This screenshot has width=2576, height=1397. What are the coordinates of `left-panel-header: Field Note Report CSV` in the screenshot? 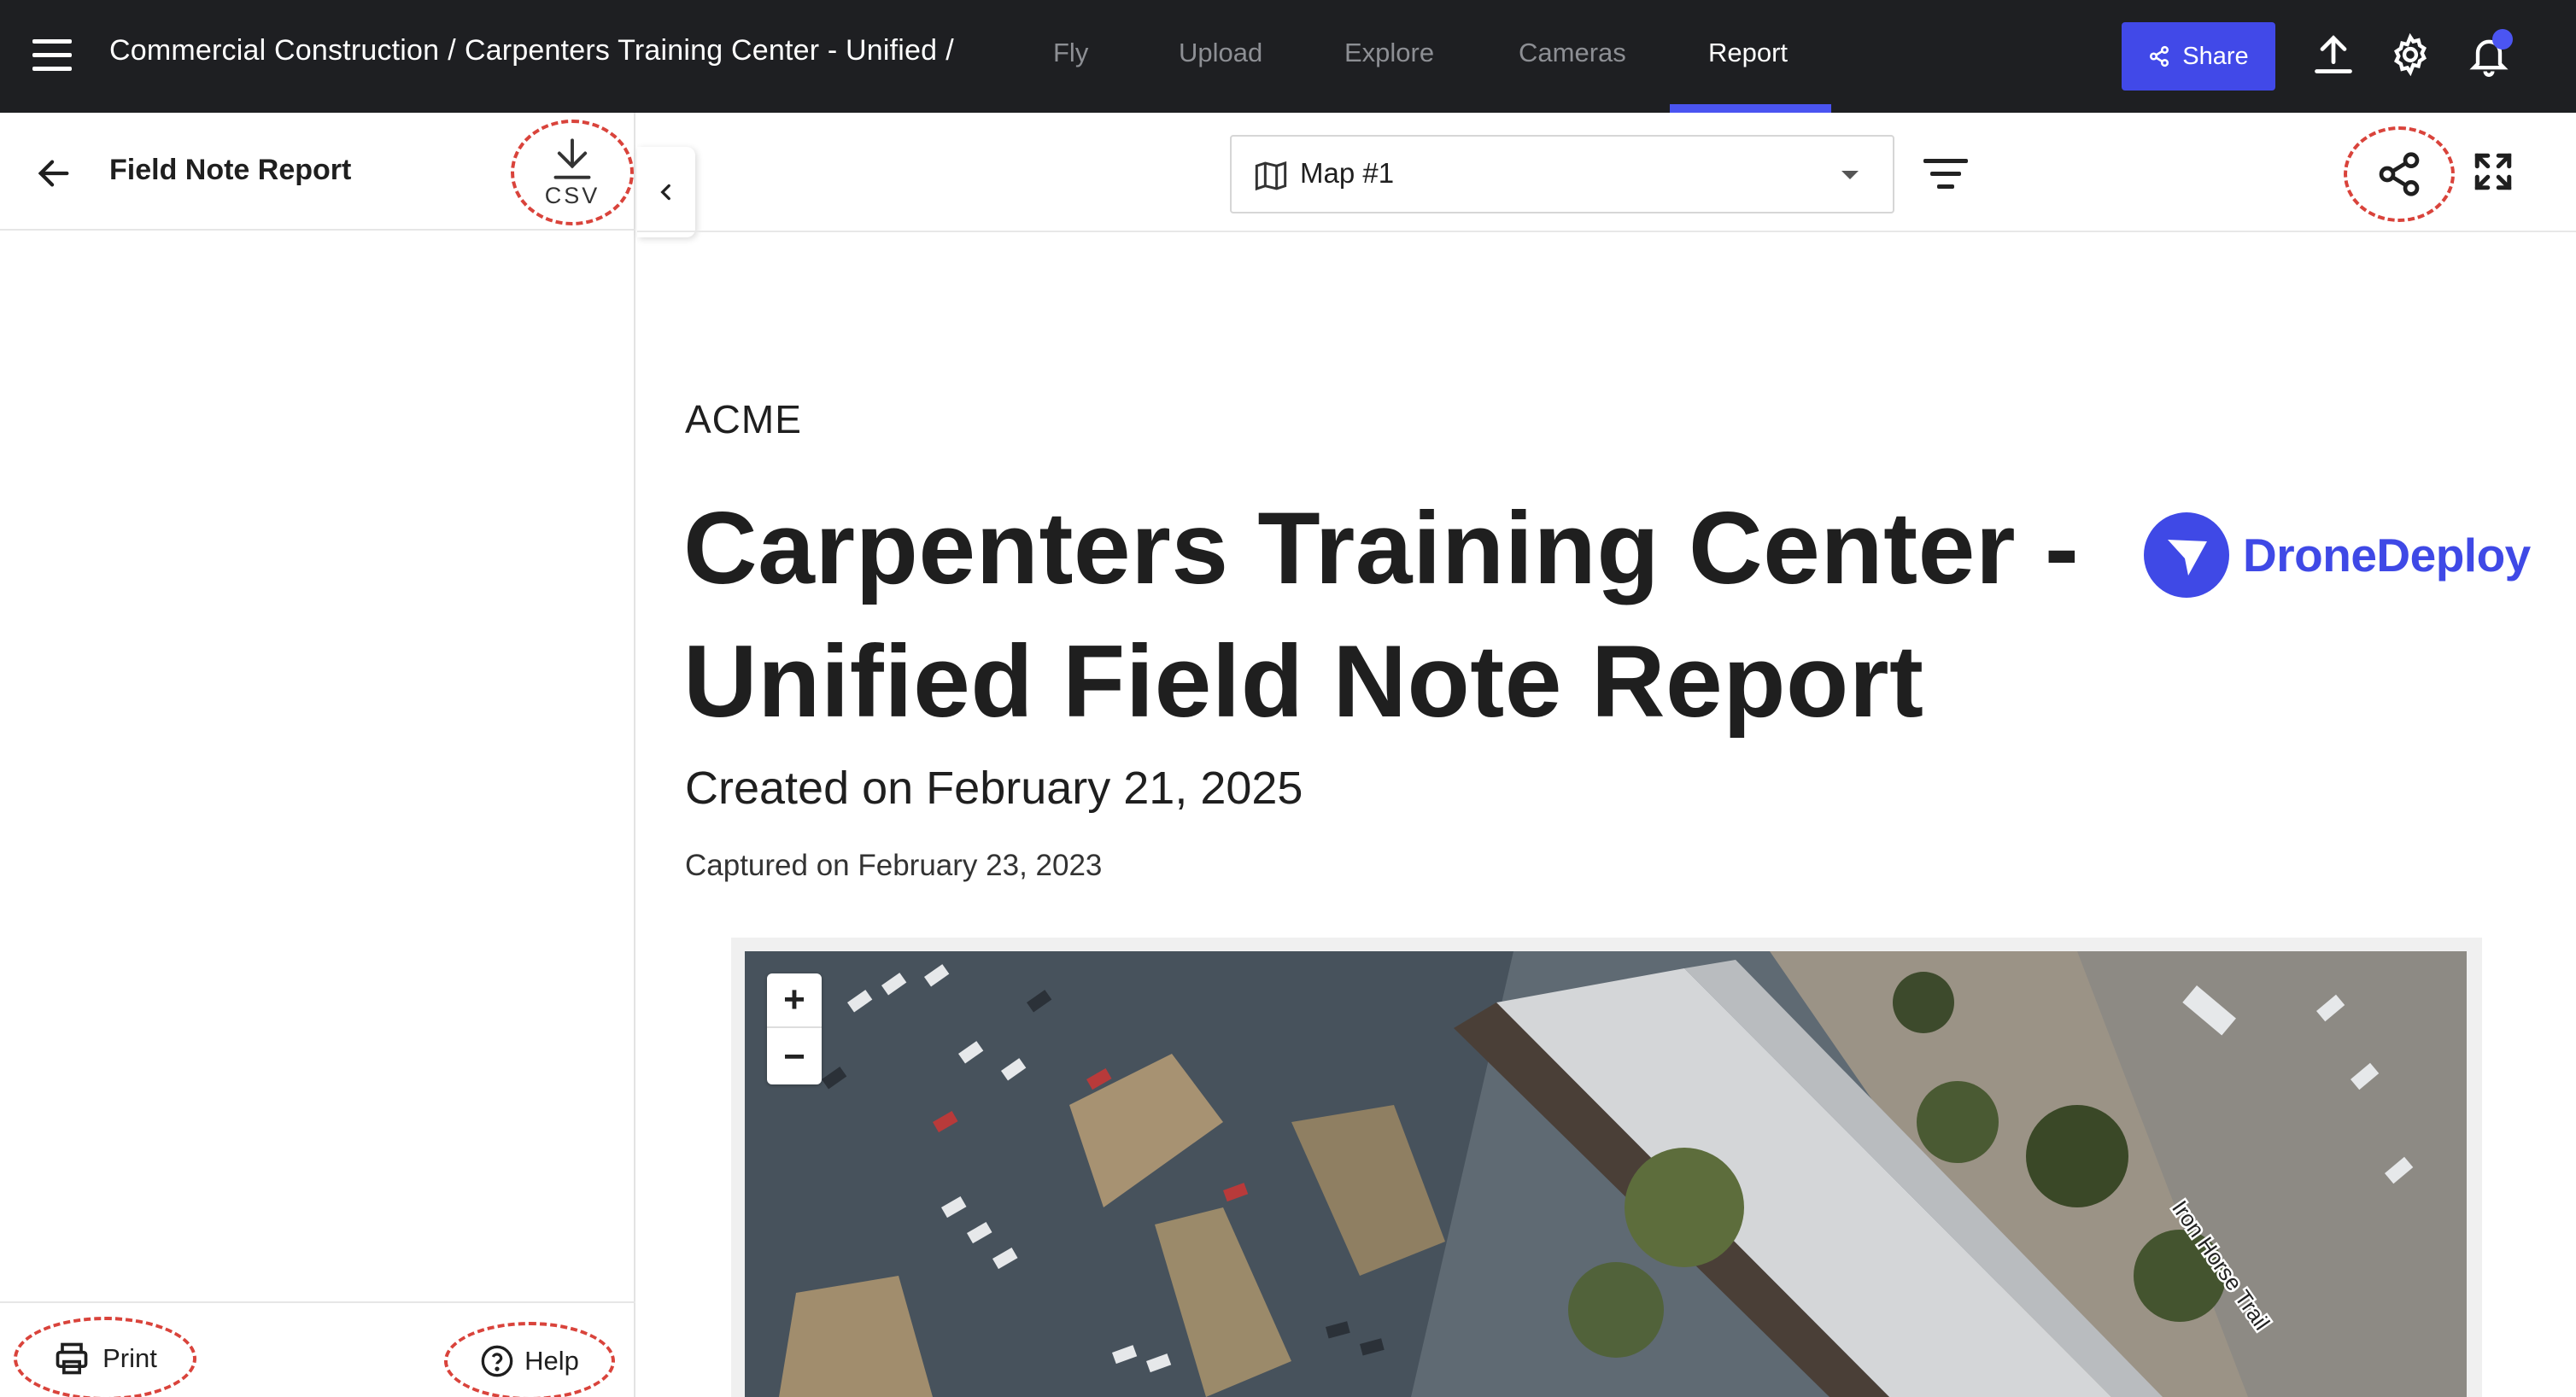 It's located at (317, 172).